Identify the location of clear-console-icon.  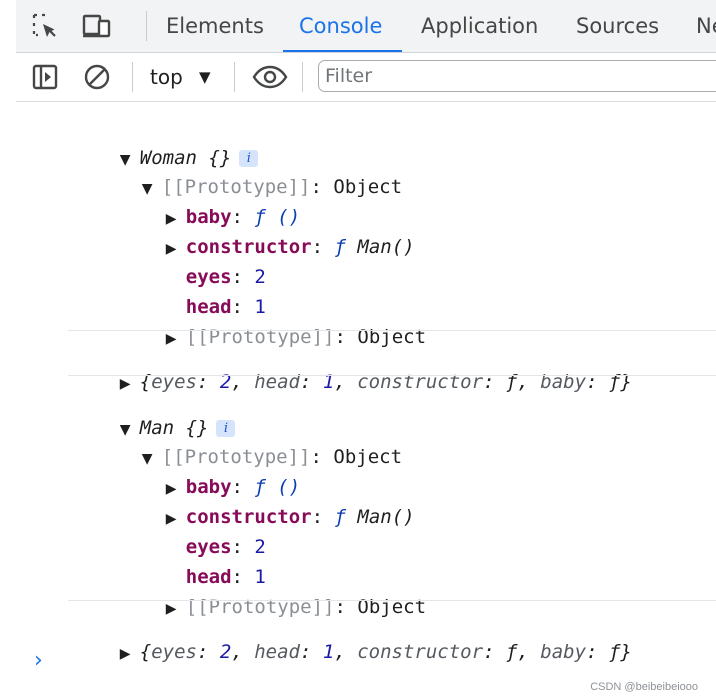
(97, 77).